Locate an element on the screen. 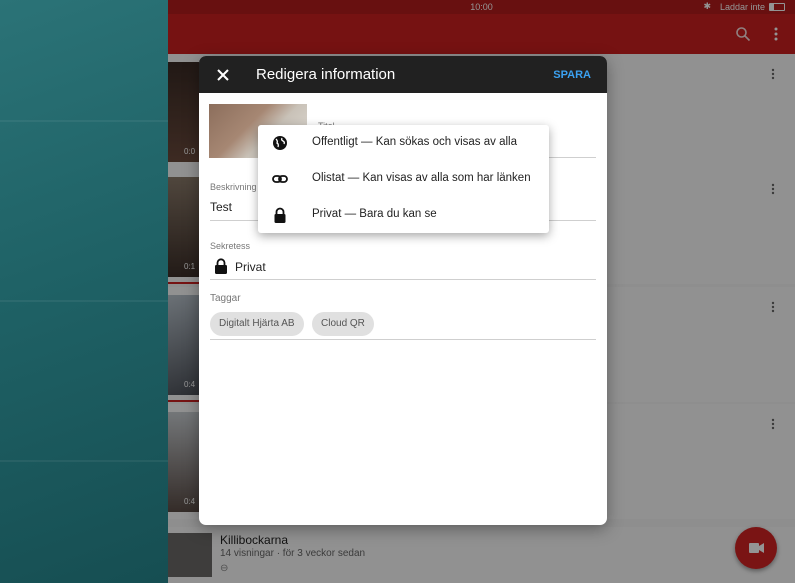  privacy-value: Privat is located at coordinates (250, 267).